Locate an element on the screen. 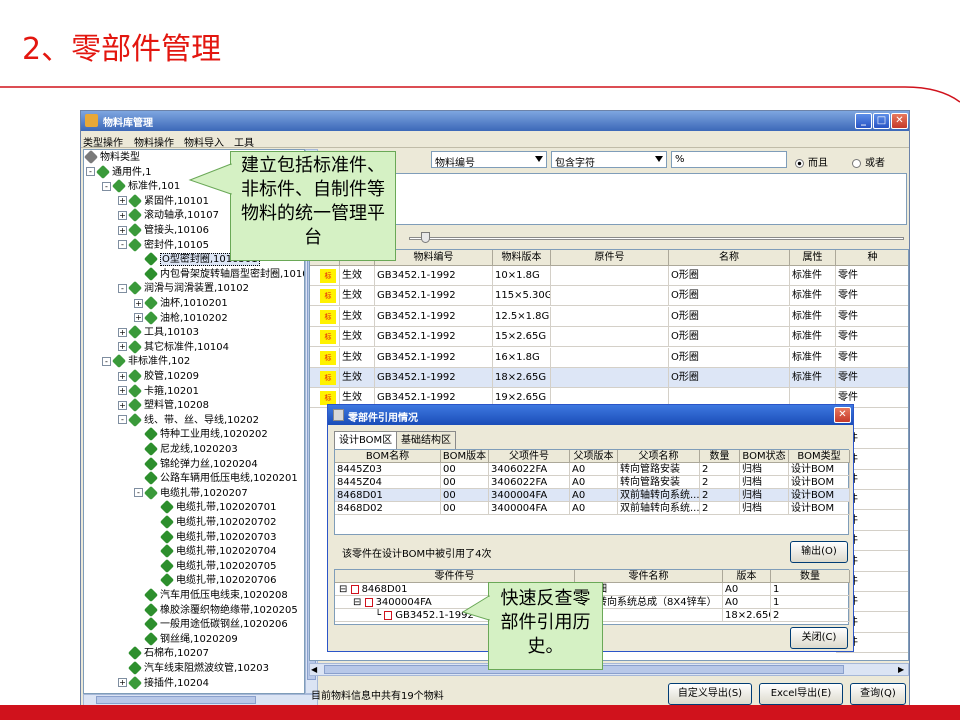 Image resolution: width=960 pixels, height=720 pixels. tree-node: 物料类型 is located at coordinates (112, 157).